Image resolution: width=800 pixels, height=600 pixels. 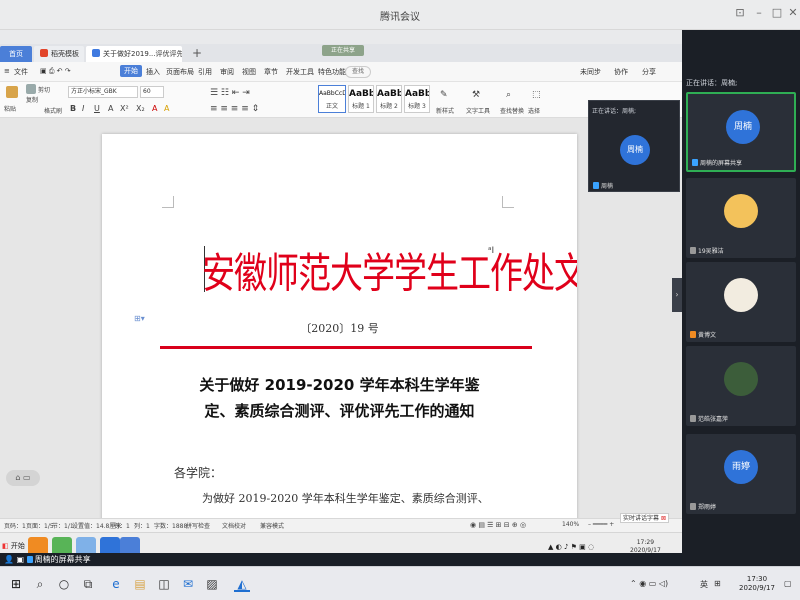 What do you see at coordinates (570, 524) in the screenshot?
I see `zoom-level: 140%` at bounding box center [570, 524].